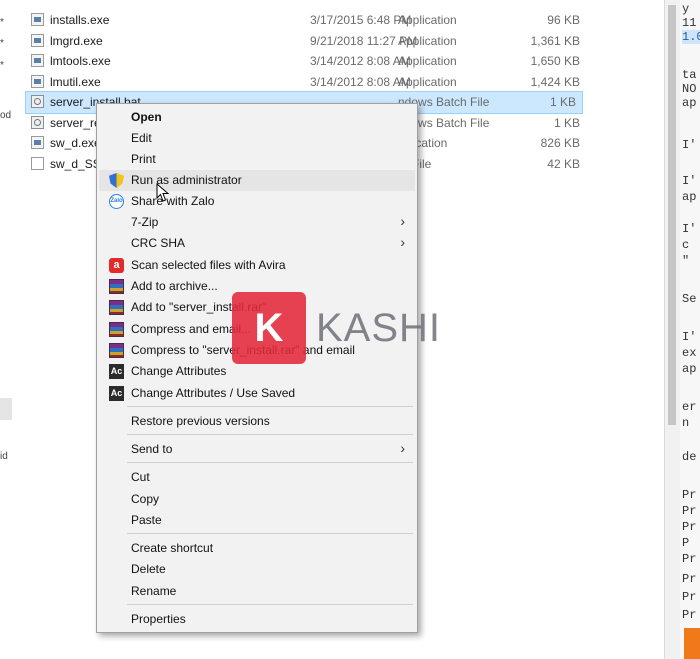  I want to click on menu-item-send-to: Send to ›, so click(257, 449).